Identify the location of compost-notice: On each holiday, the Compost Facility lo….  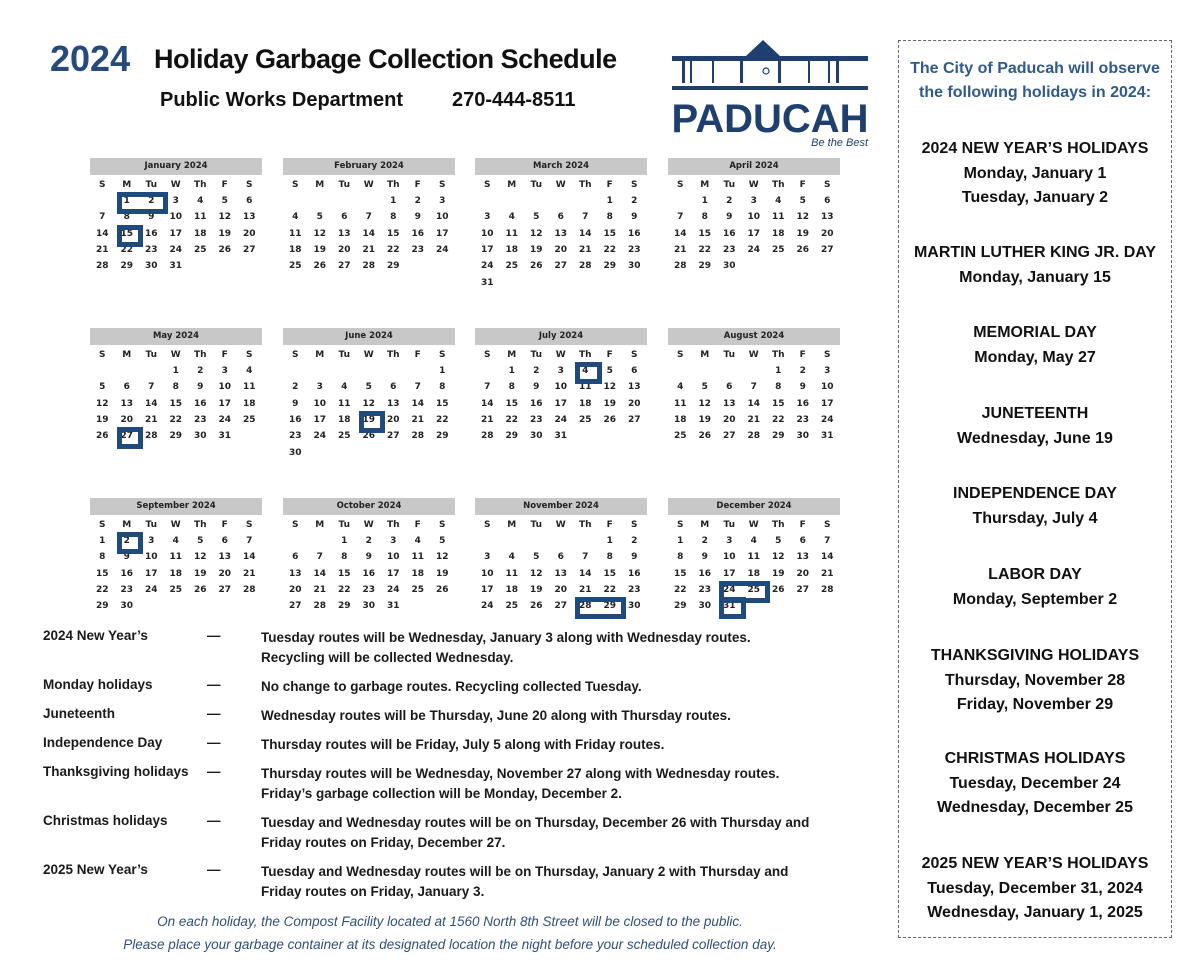
(450, 921).